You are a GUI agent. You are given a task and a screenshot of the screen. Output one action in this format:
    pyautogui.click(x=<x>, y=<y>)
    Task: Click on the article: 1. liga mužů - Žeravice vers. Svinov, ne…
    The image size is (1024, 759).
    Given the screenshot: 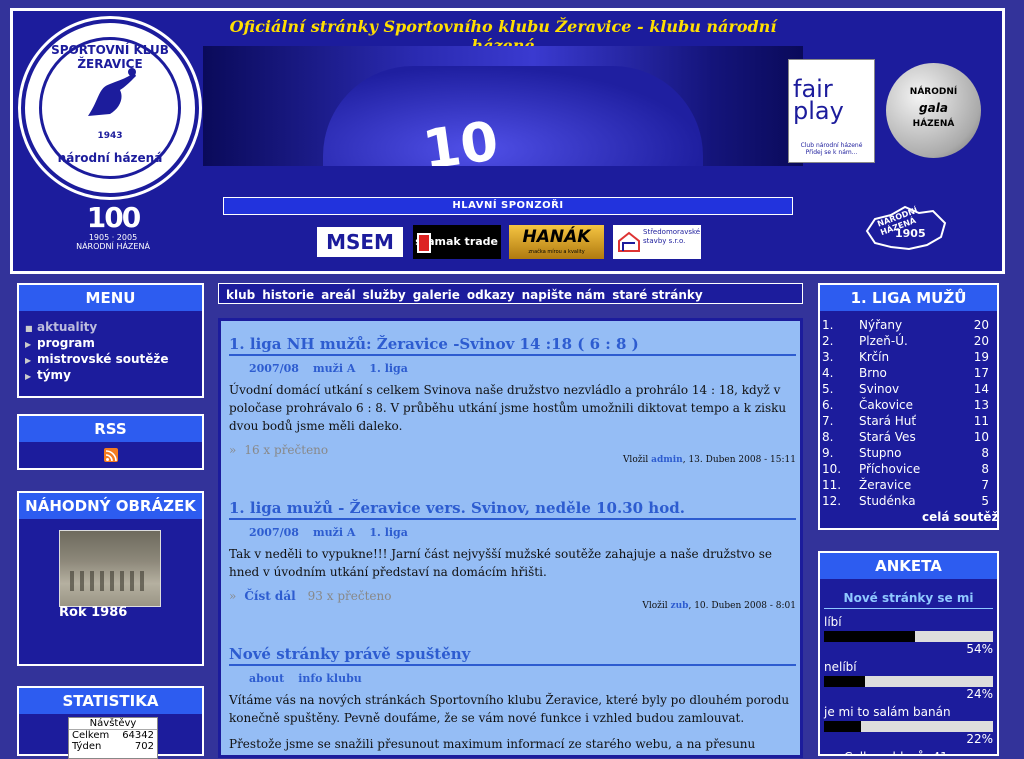 What is the action you would take?
    pyautogui.click(x=512, y=555)
    